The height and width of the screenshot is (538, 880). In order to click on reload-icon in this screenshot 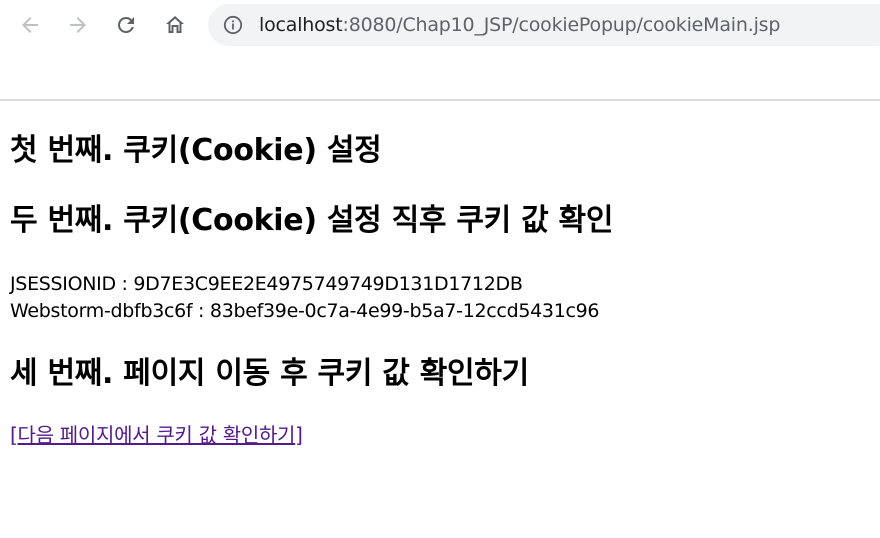, I will do `click(125, 24)`.